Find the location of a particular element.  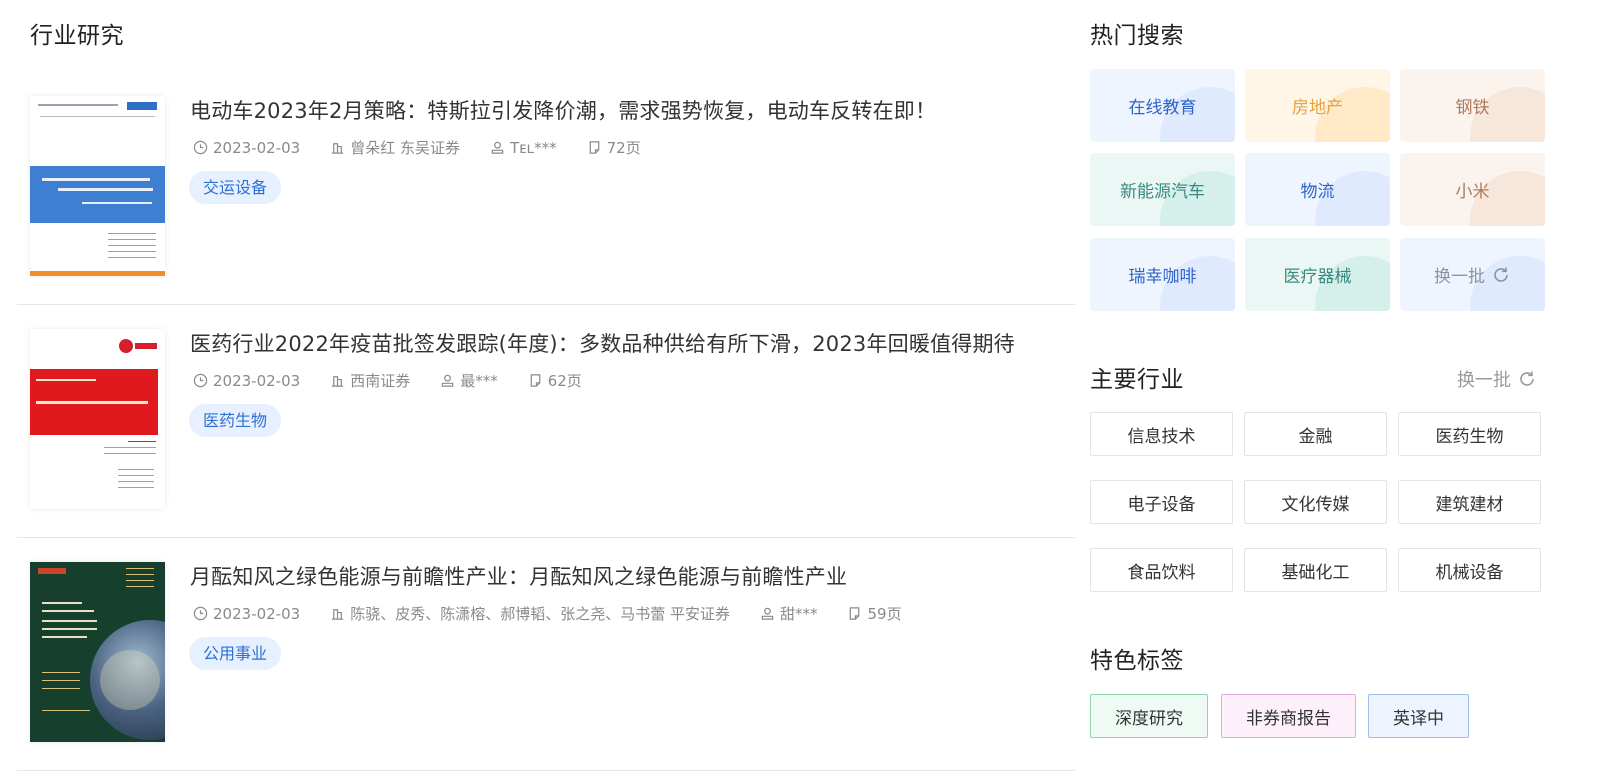

report-authors: 陈骁、皮秀、陈潇榕、郝博韬、张之尧、马书蕾 平安证券 is located at coordinates (530, 613).